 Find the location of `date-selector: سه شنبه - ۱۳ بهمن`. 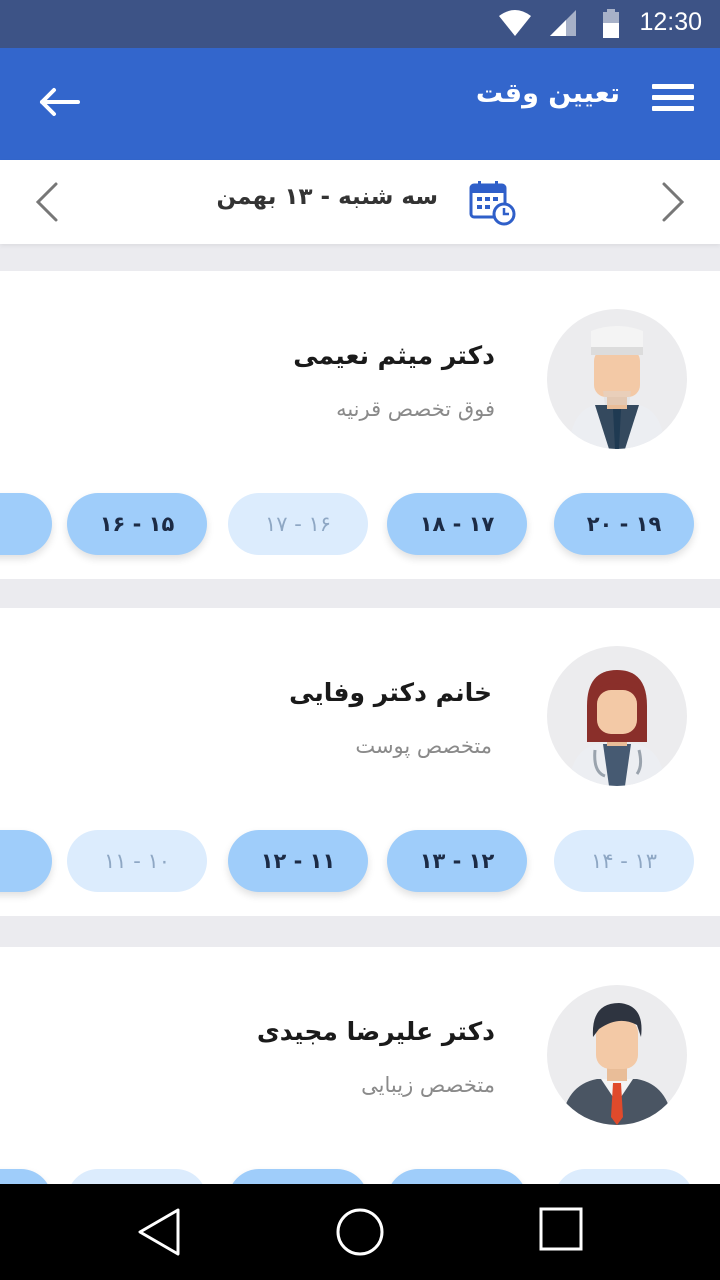

date-selector: سه شنبه - ۱۳ بهمن is located at coordinates (360, 202).